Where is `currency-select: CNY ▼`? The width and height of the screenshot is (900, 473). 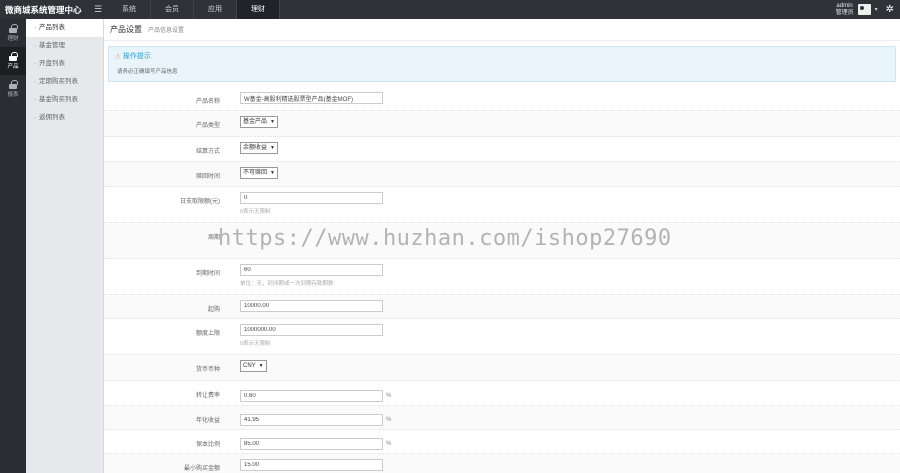
currency-select: CNY ▼ is located at coordinates (253, 366).